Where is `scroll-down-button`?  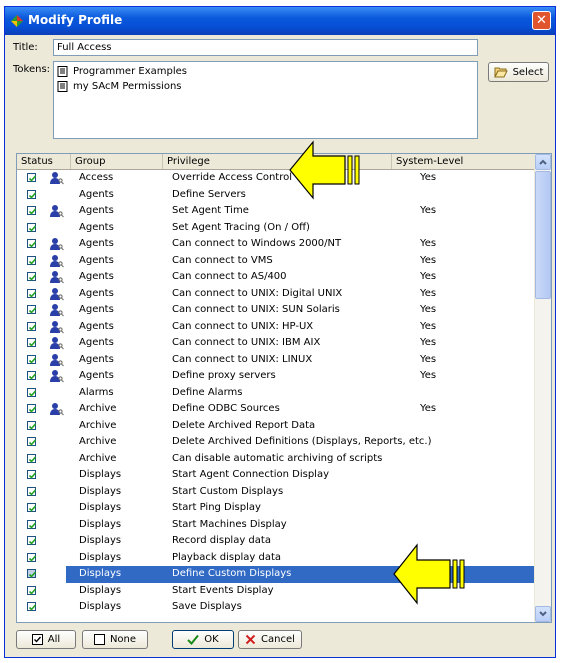 scroll-down-button is located at coordinates (543, 614).